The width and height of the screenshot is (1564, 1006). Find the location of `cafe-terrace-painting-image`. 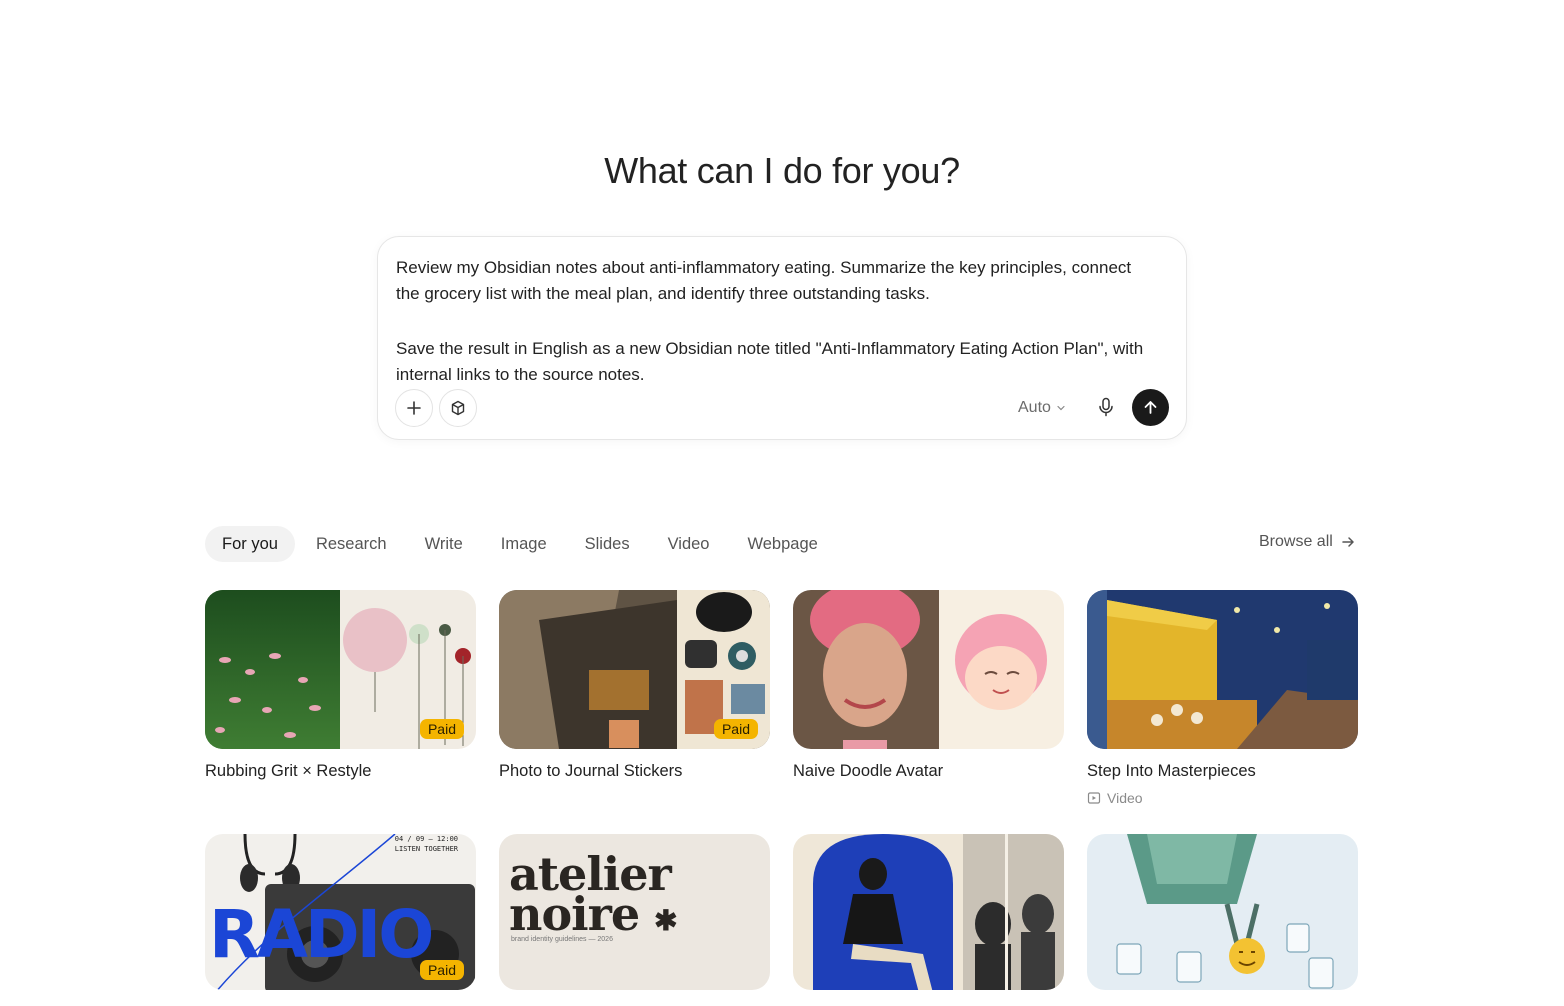

cafe-terrace-painting-image is located at coordinates (1222, 669).